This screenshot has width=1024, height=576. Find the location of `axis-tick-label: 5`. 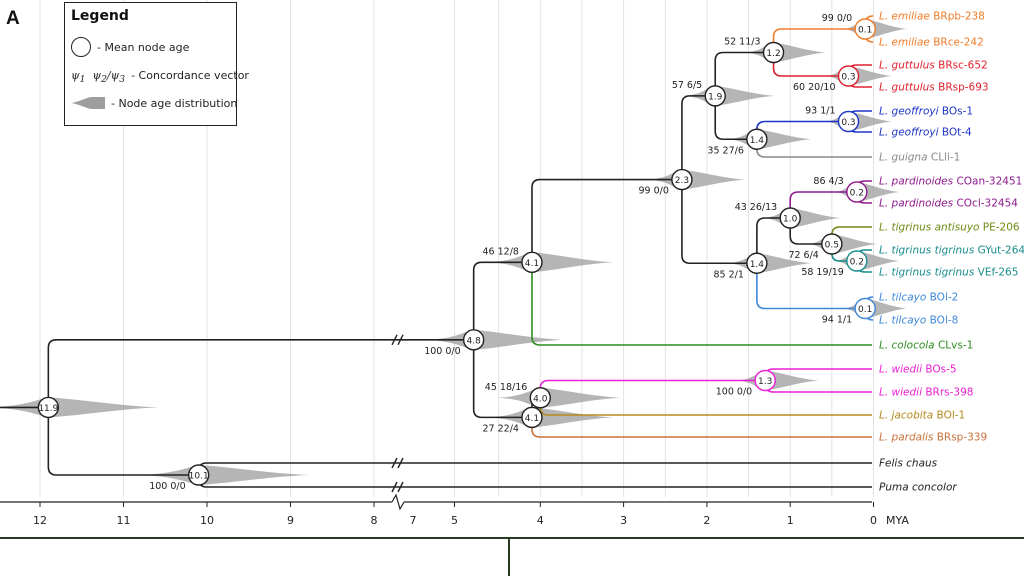

axis-tick-label: 5 is located at coordinates (454, 520).